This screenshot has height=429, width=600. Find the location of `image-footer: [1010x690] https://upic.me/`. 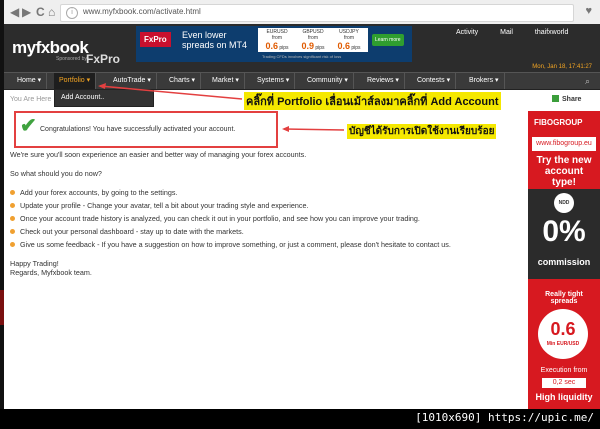

image-footer: [1010x690] https://upic.me/ is located at coordinates (300, 419).